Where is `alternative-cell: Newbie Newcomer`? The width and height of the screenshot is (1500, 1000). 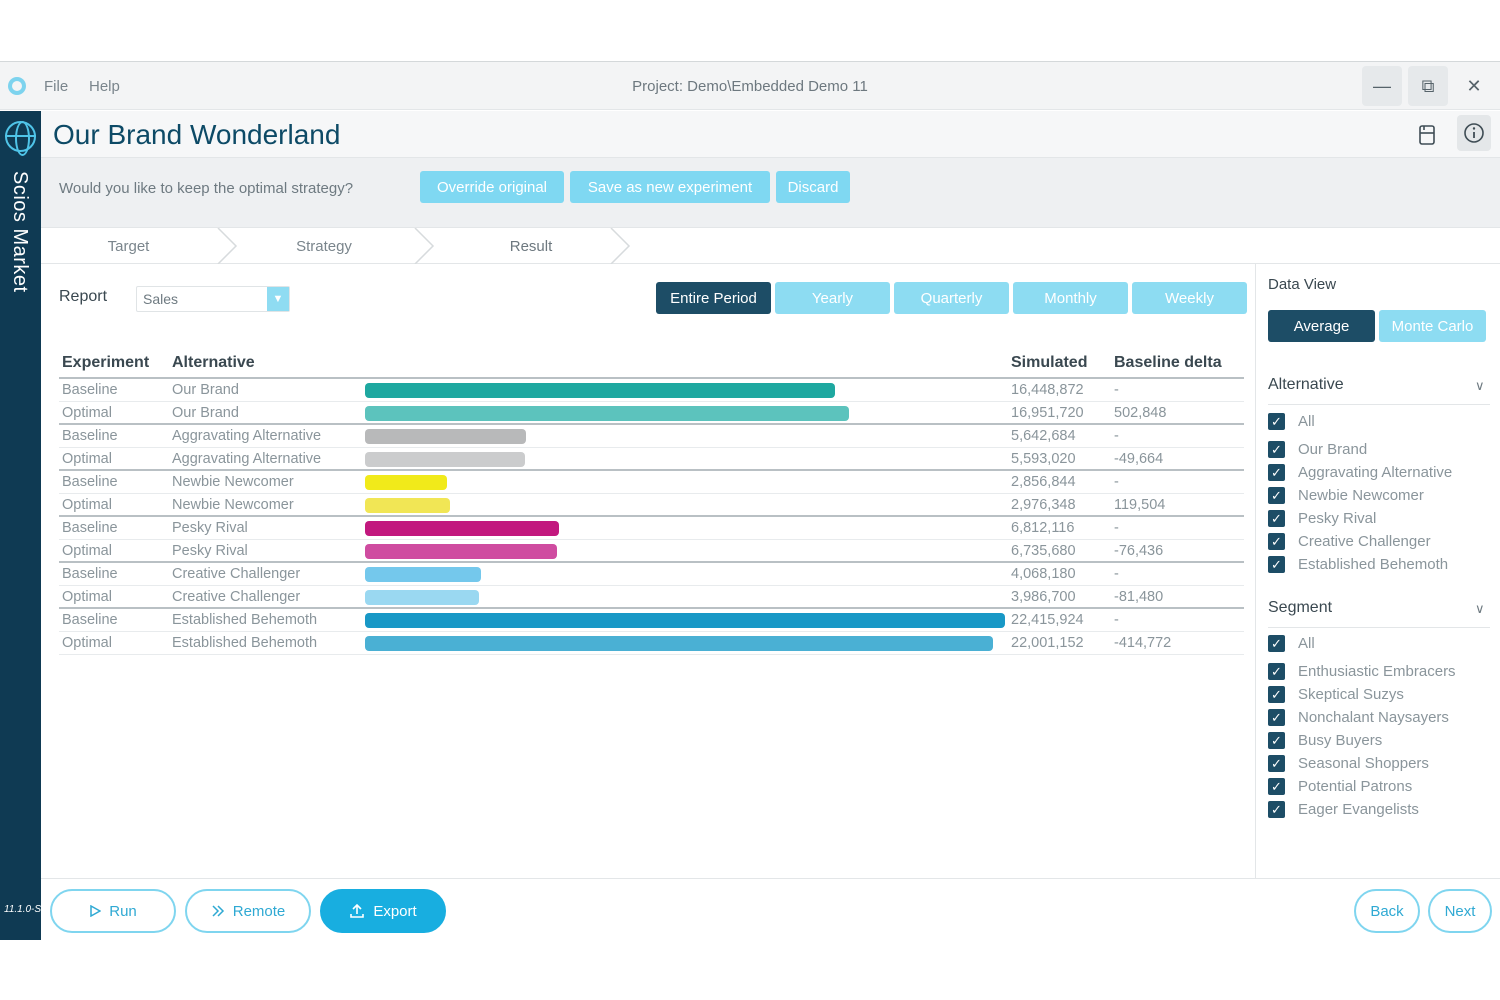 alternative-cell: Newbie Newcomer is located at coordinates (233, 482).